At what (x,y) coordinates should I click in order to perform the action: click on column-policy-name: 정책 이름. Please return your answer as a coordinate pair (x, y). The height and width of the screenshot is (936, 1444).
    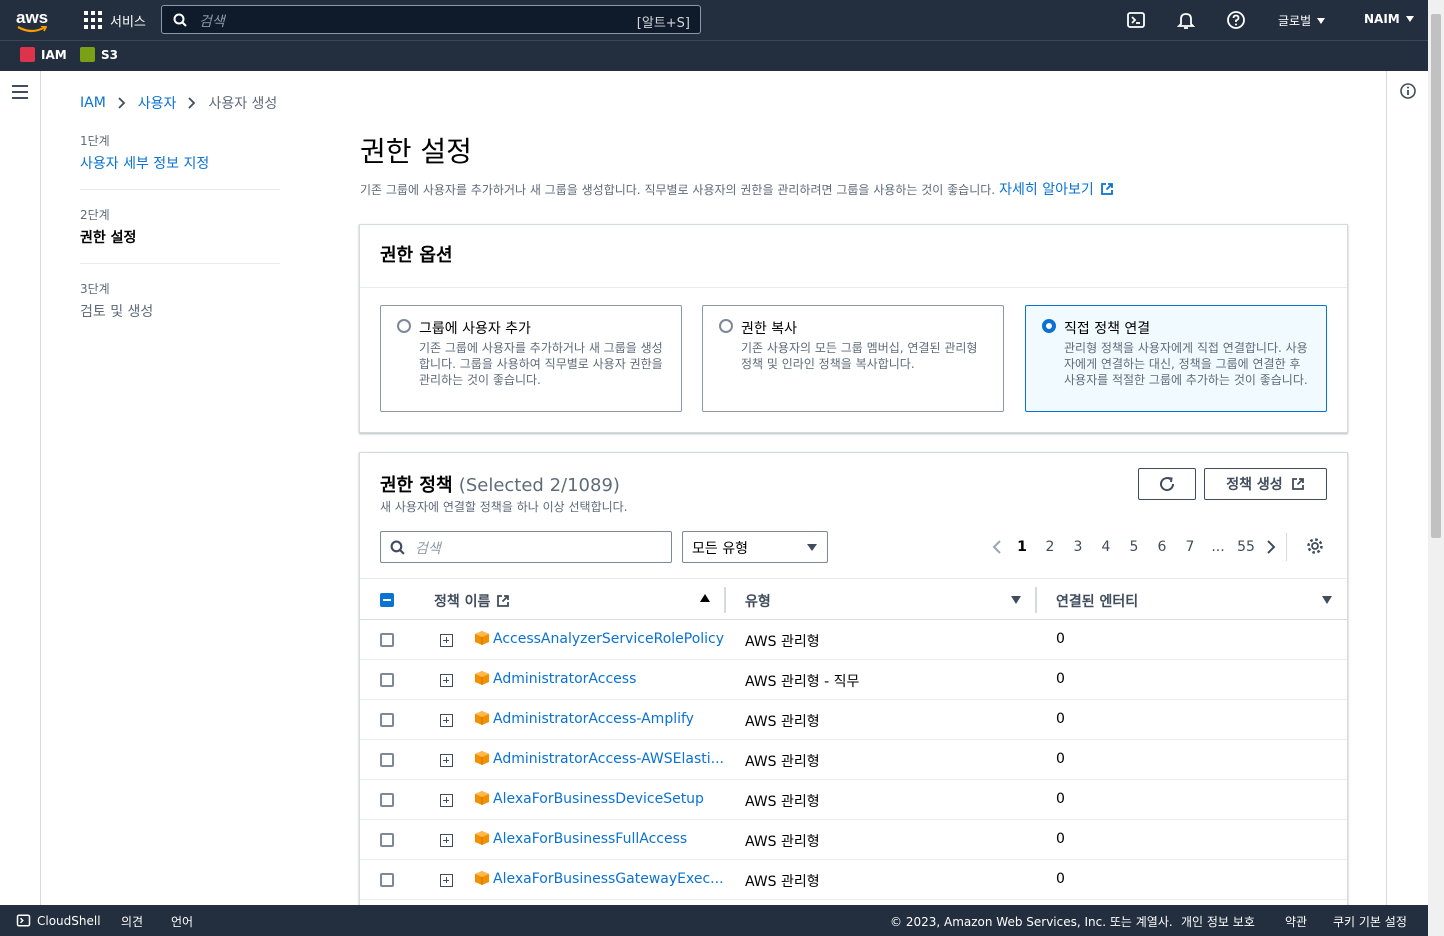
    Looking at the image, I should click on (472, 601).